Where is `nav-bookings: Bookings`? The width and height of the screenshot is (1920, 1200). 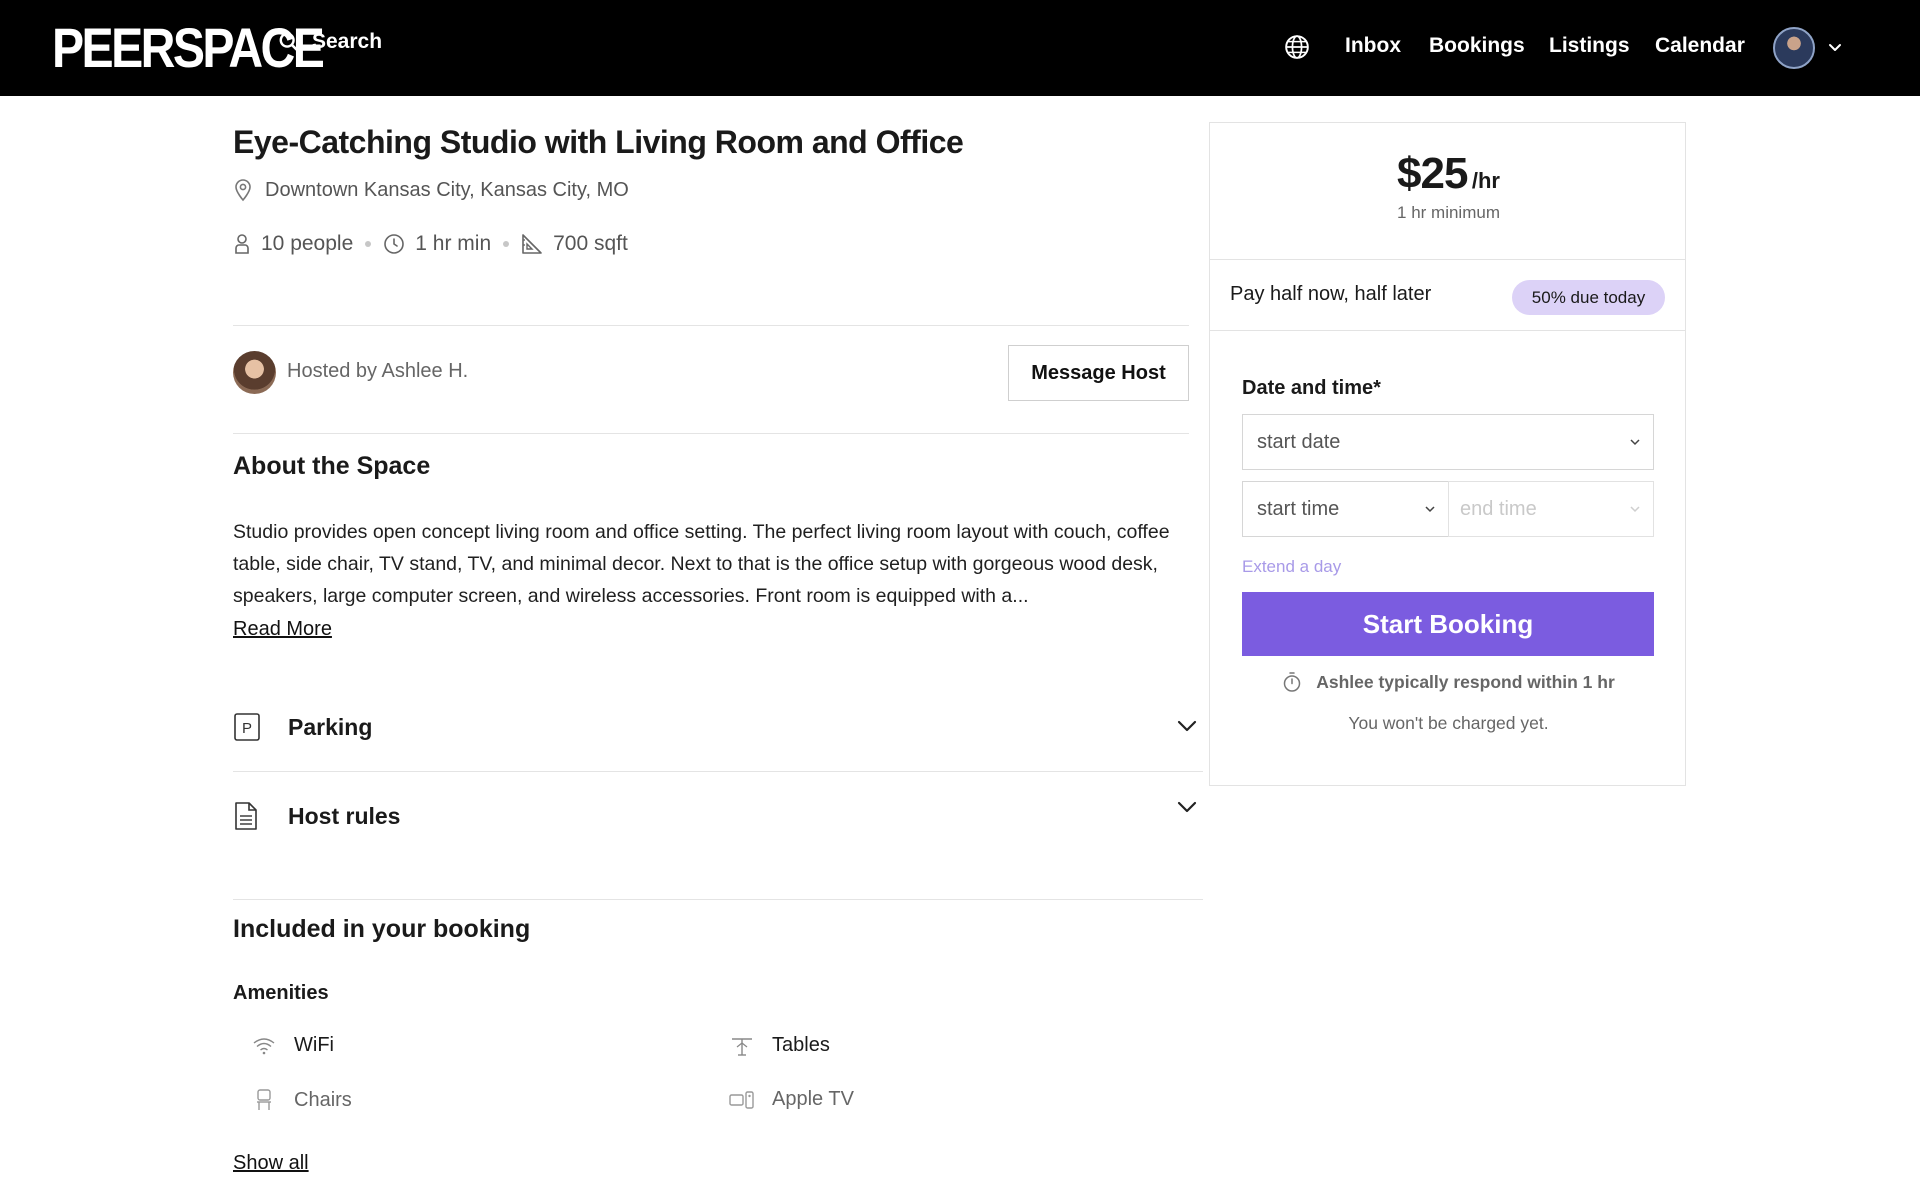 nav-bookings: Bookings is located at coordinates (1477, 46).